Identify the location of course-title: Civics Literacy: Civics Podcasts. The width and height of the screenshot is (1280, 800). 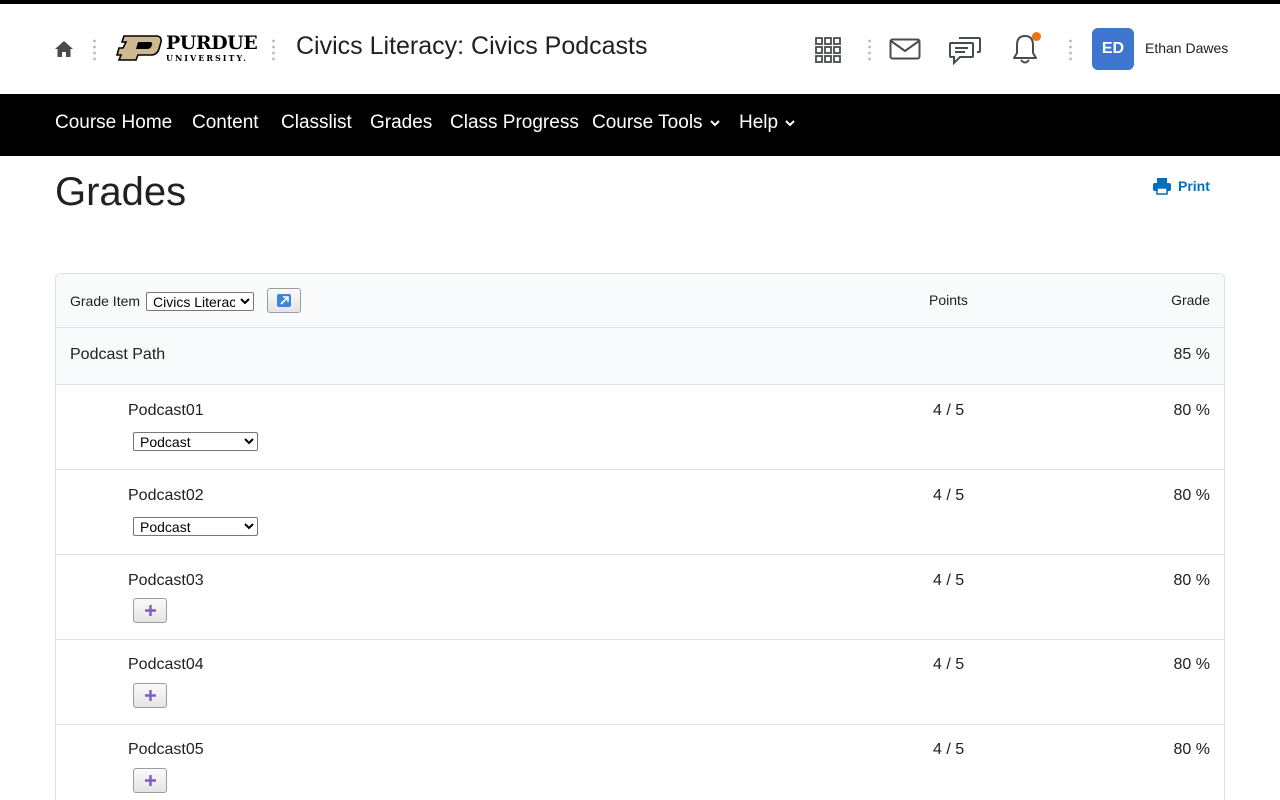
(471, 46).